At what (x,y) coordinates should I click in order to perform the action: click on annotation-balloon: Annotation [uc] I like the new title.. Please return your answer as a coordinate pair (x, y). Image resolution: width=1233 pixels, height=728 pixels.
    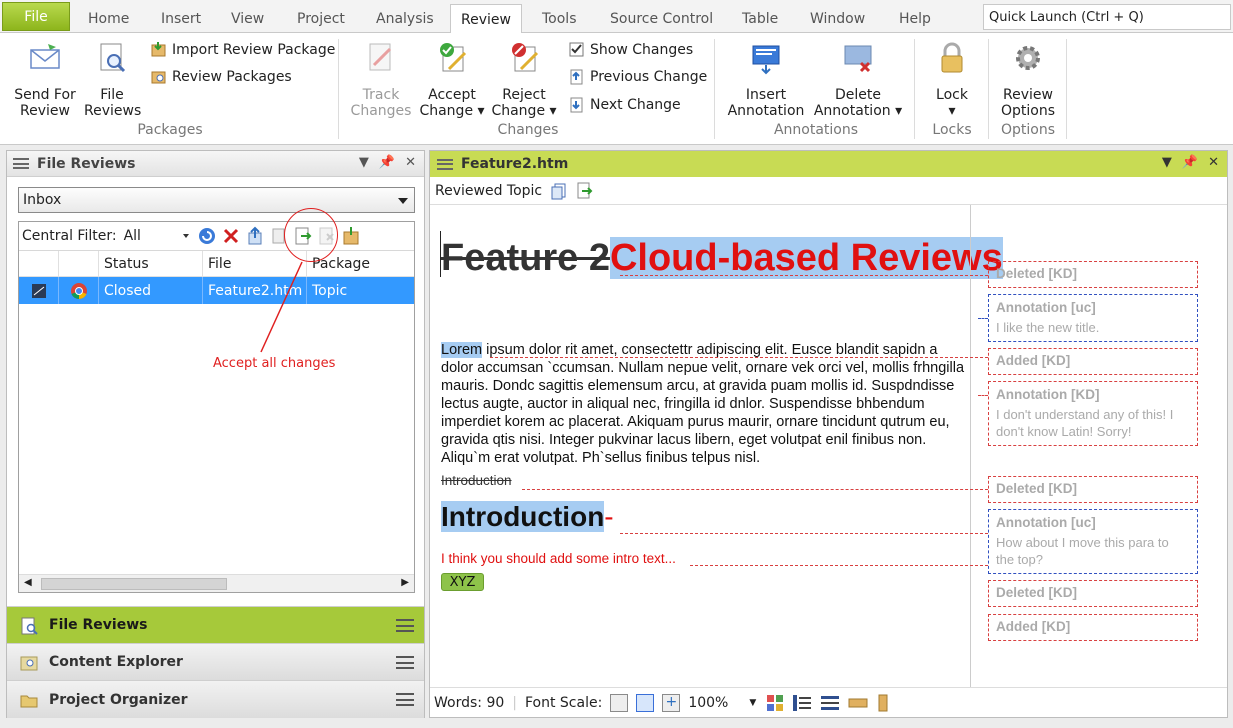
    Looking at the image, I should click on (1093, 318).